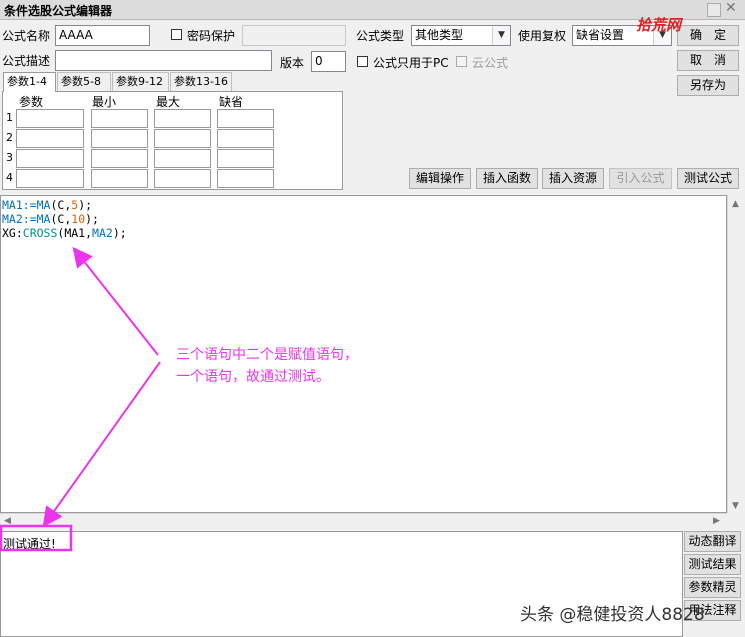  Describe the element at coordinates (101, 444) in the screenshot. I see `annotation-arrow-down` at that location.